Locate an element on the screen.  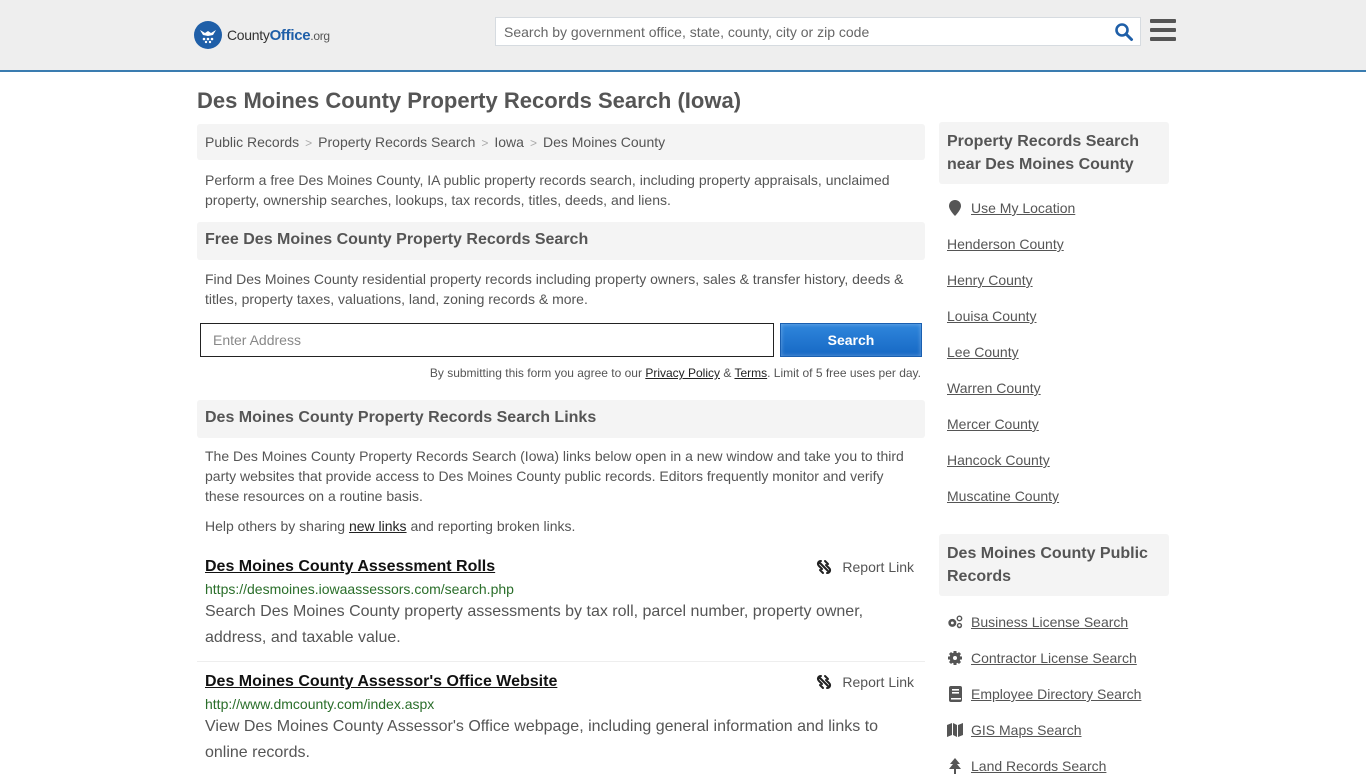
breadcrumb-iowa: Iowa is located at coordinates (509, 142).